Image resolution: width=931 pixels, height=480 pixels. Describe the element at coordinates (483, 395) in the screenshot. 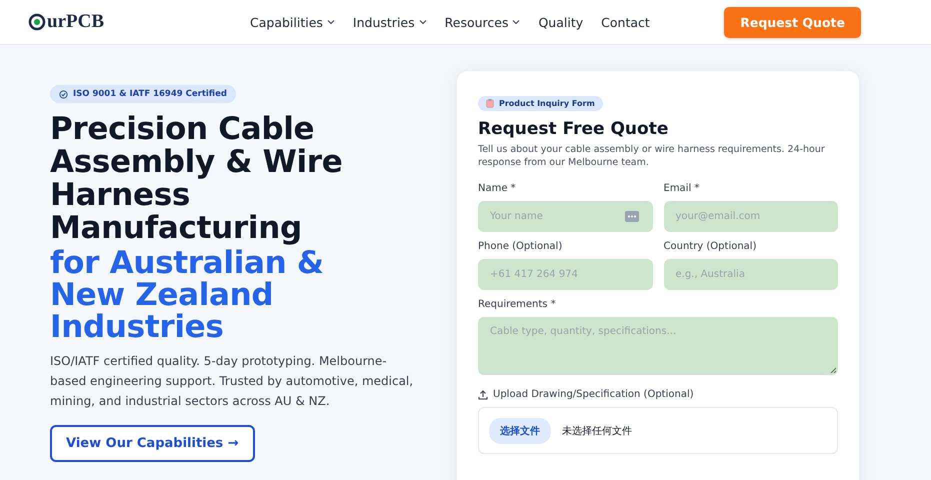

I see `upload-icon` at that location.